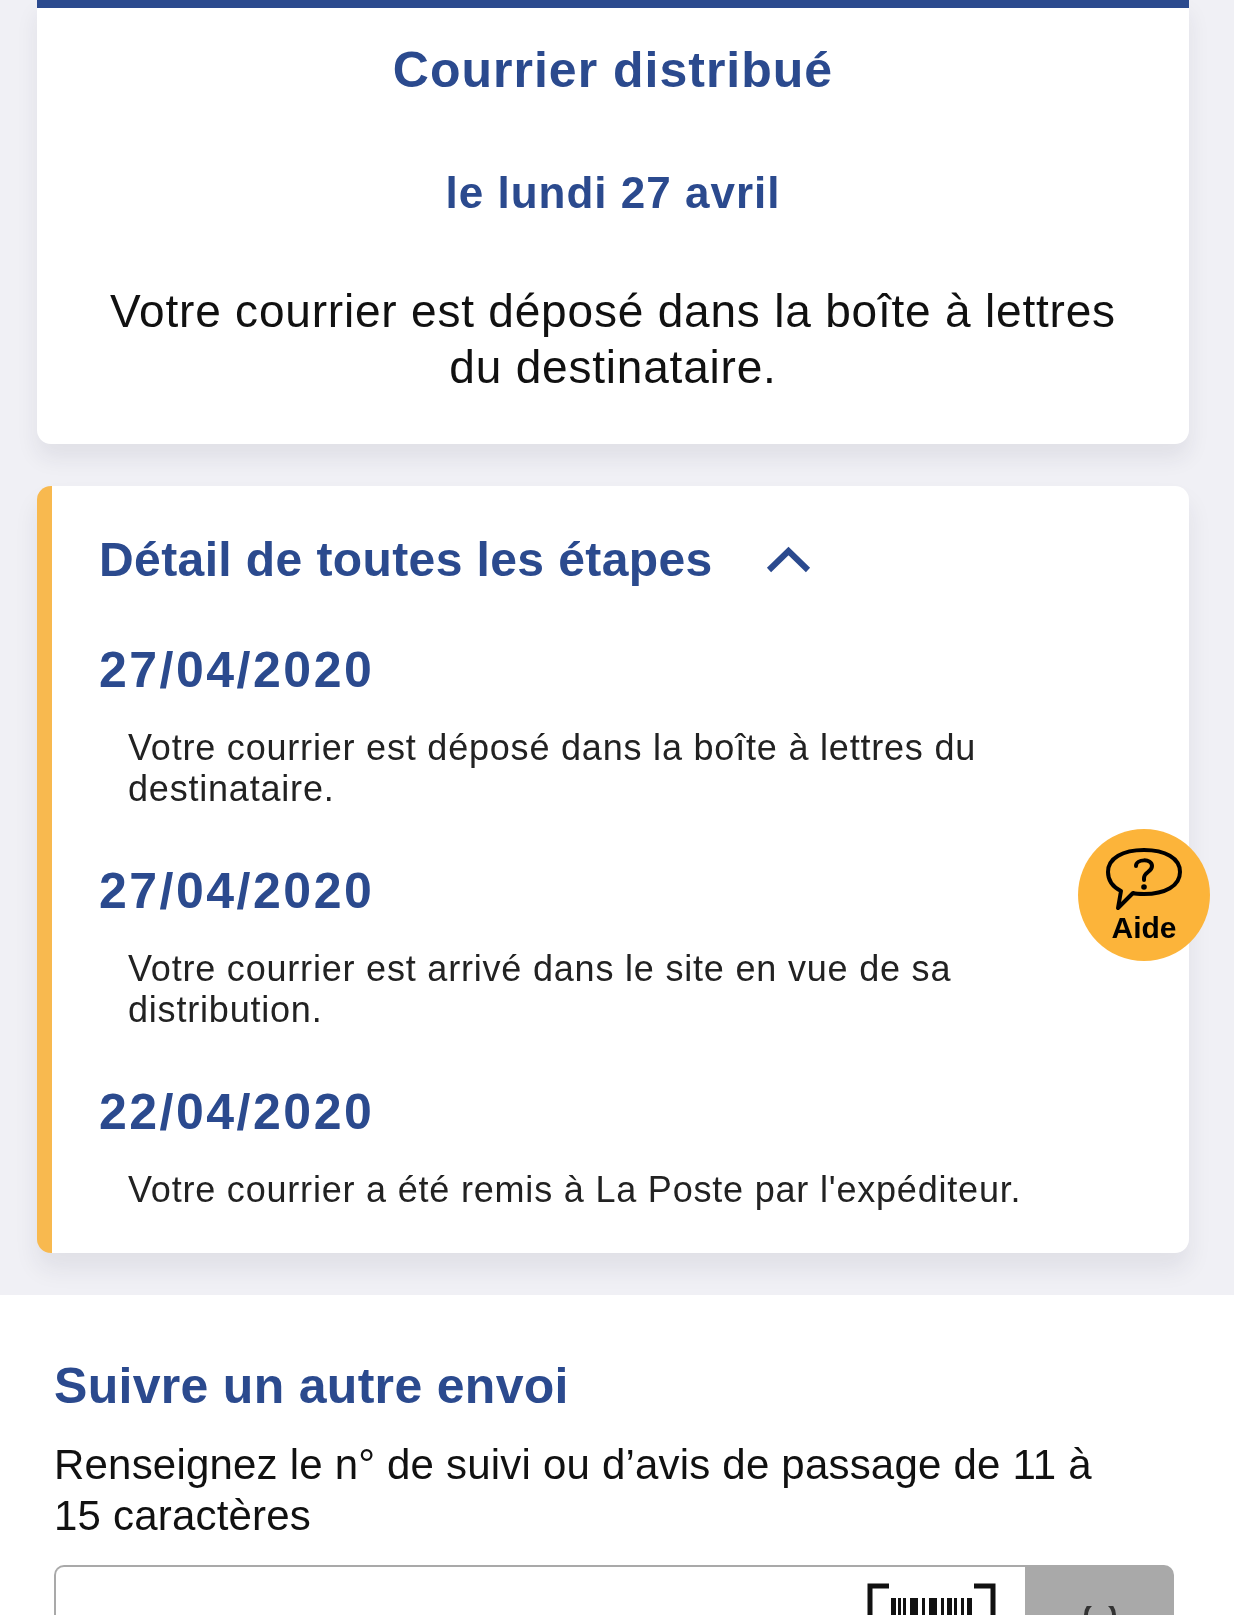 The height and width of the screenshot is (1618, 1234). I want to click on barcode-icon, so click(931, 1599).